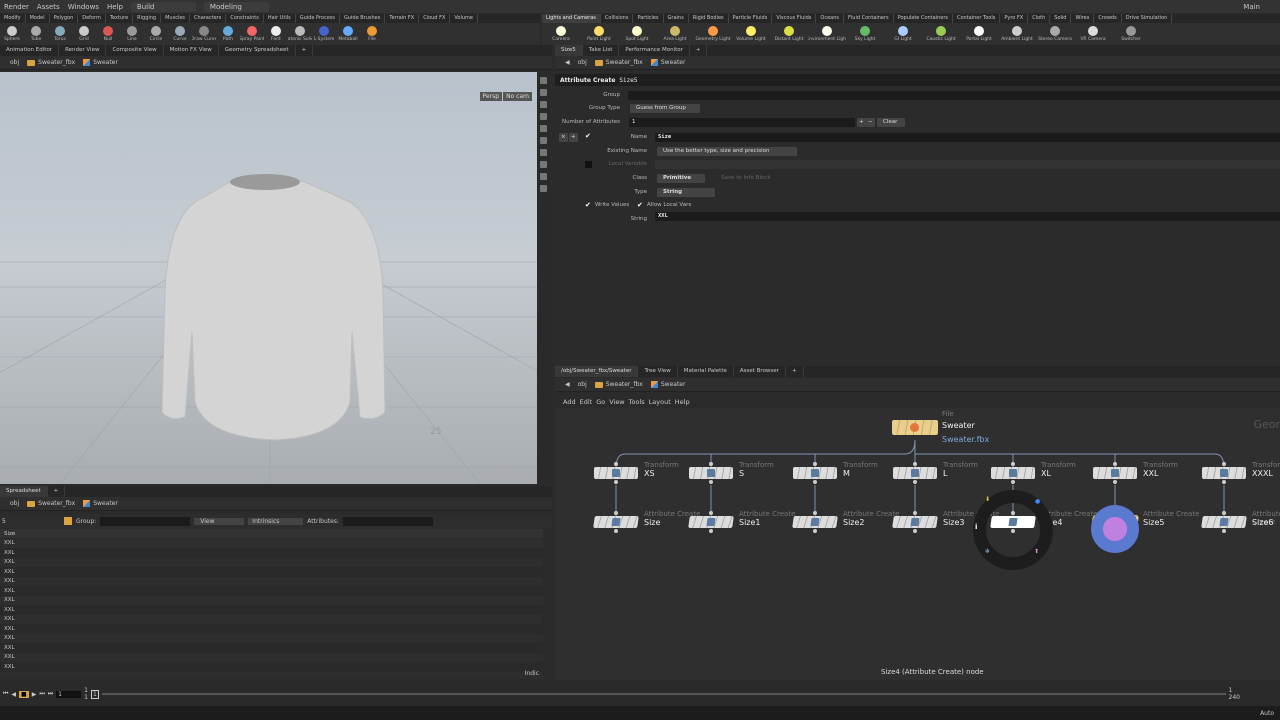 This screenshot has height=720, width=1280. Describe the element at coordinates (789, 34) in the screenshot. I see `shelf-tool-distant-light: Distant Light` at that location.